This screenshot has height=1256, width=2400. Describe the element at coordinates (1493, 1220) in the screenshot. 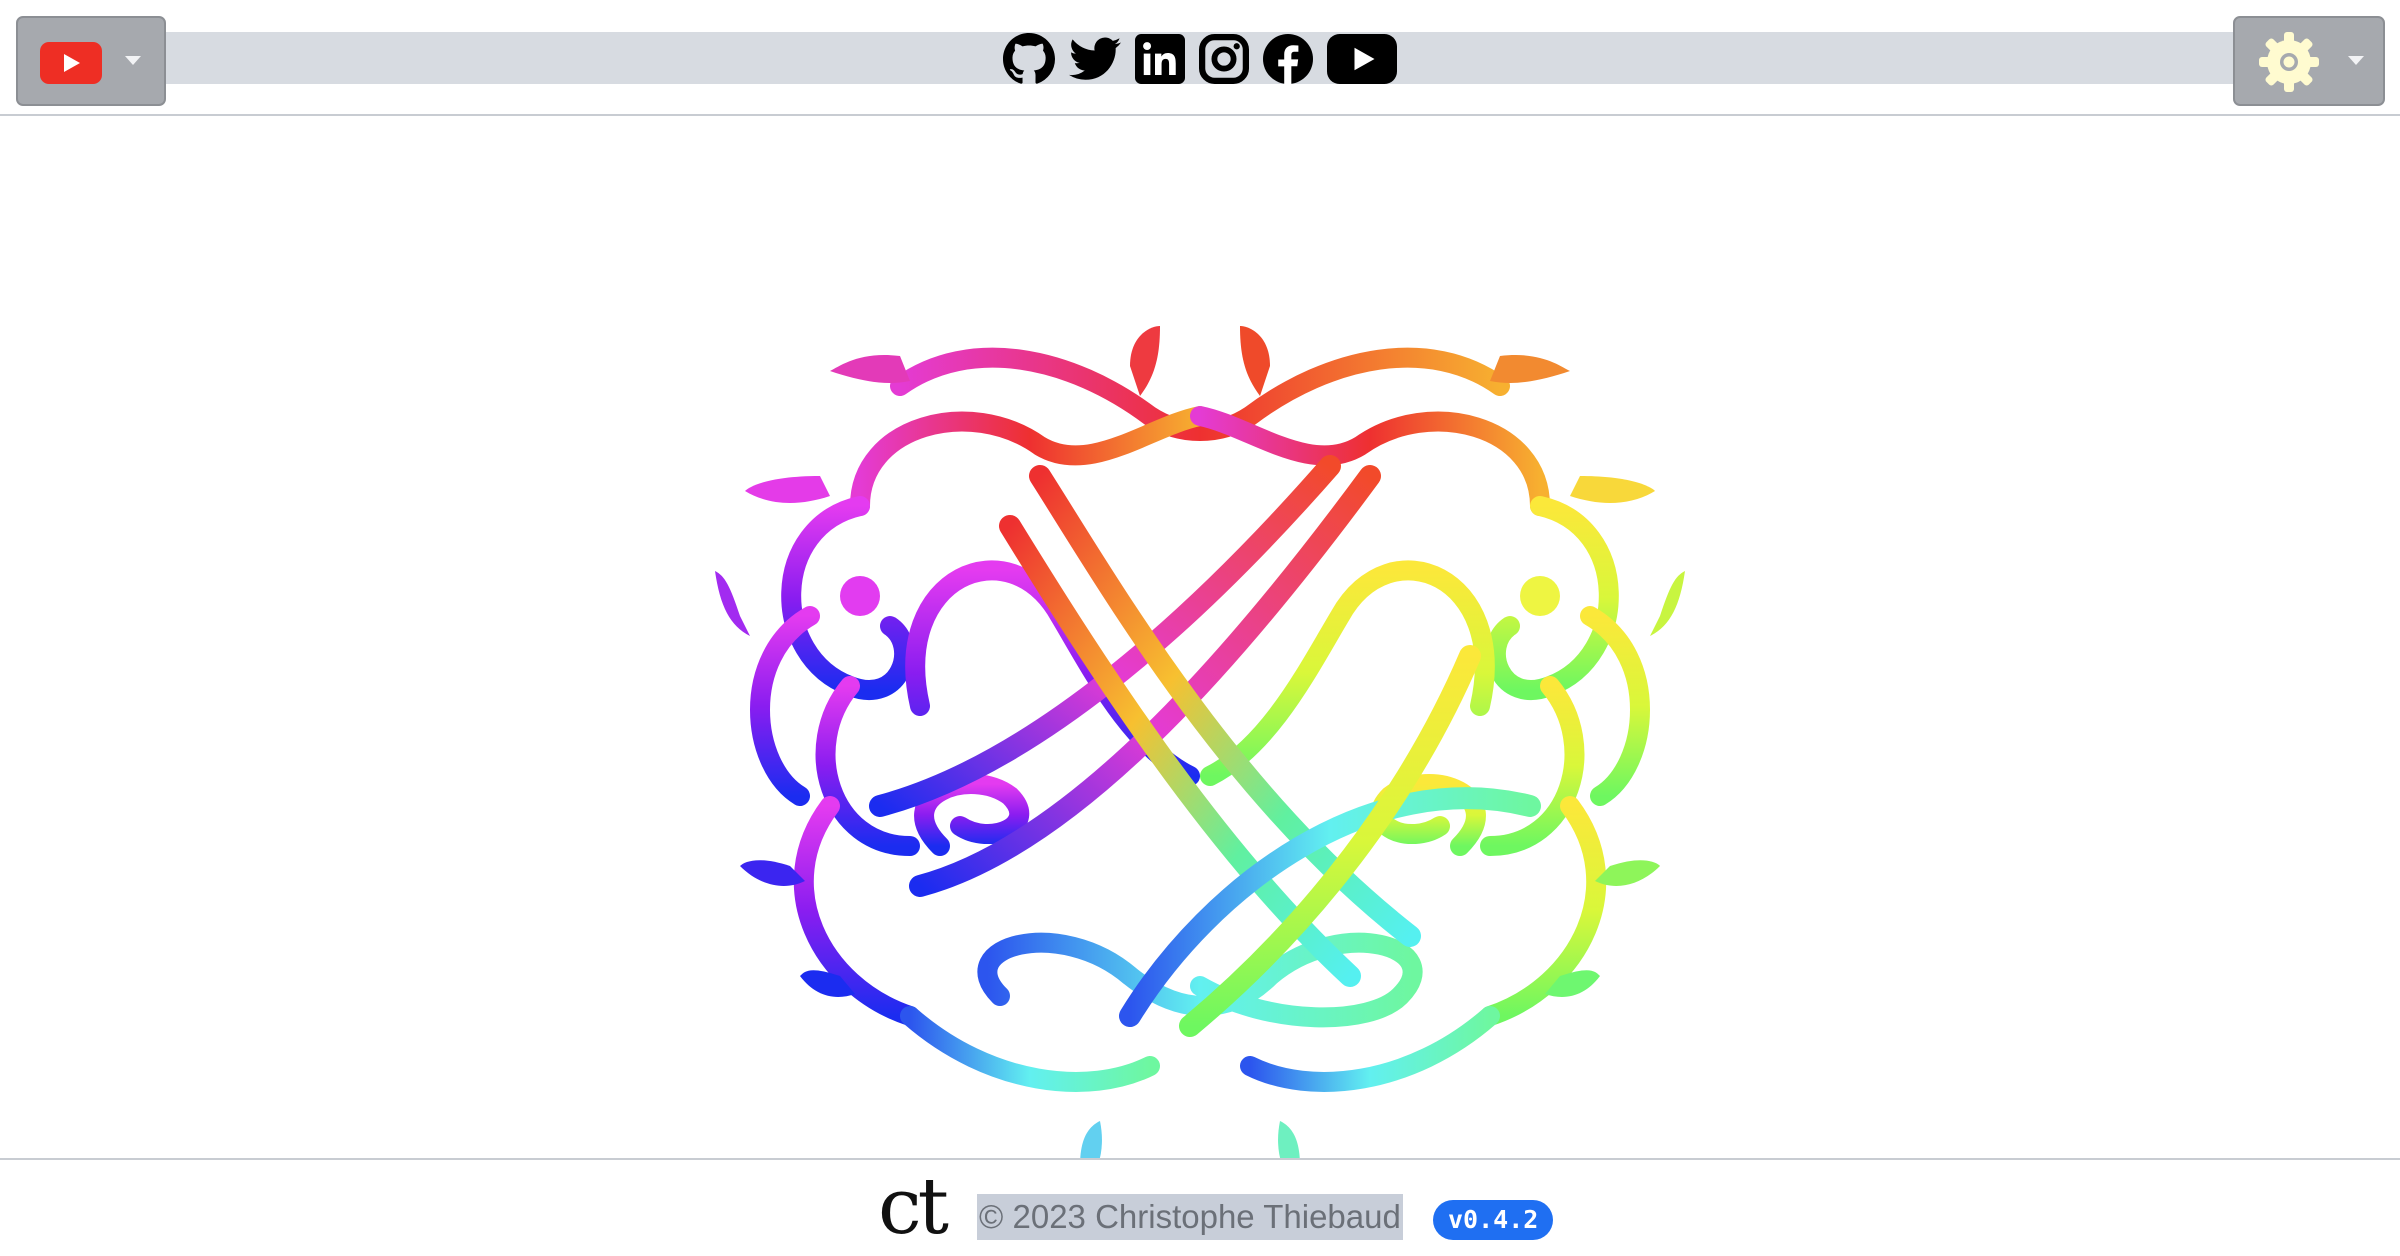

I see `version-badge: v0.4.2` at that location.